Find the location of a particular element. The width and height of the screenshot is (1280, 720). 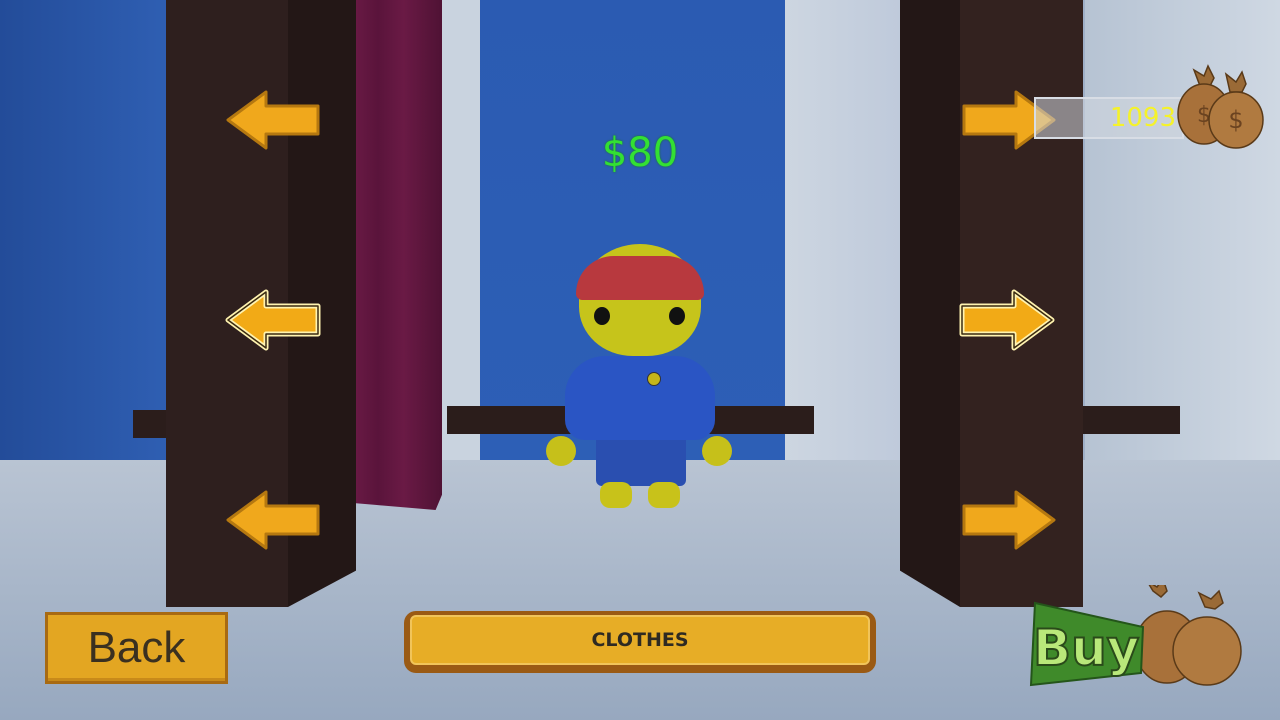

character-eye-right is located at coordinates (677, 316).